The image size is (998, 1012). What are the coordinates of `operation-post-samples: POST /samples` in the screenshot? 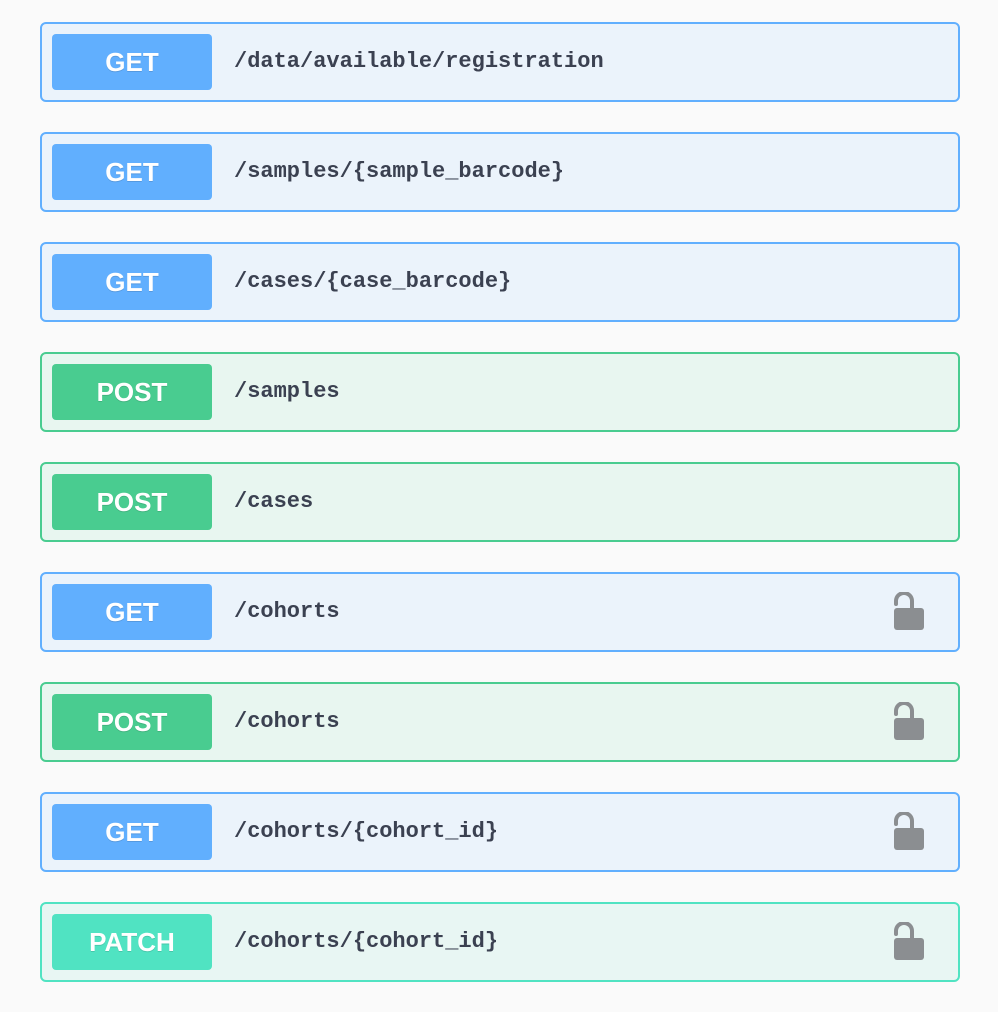 It's located at (500, 392).